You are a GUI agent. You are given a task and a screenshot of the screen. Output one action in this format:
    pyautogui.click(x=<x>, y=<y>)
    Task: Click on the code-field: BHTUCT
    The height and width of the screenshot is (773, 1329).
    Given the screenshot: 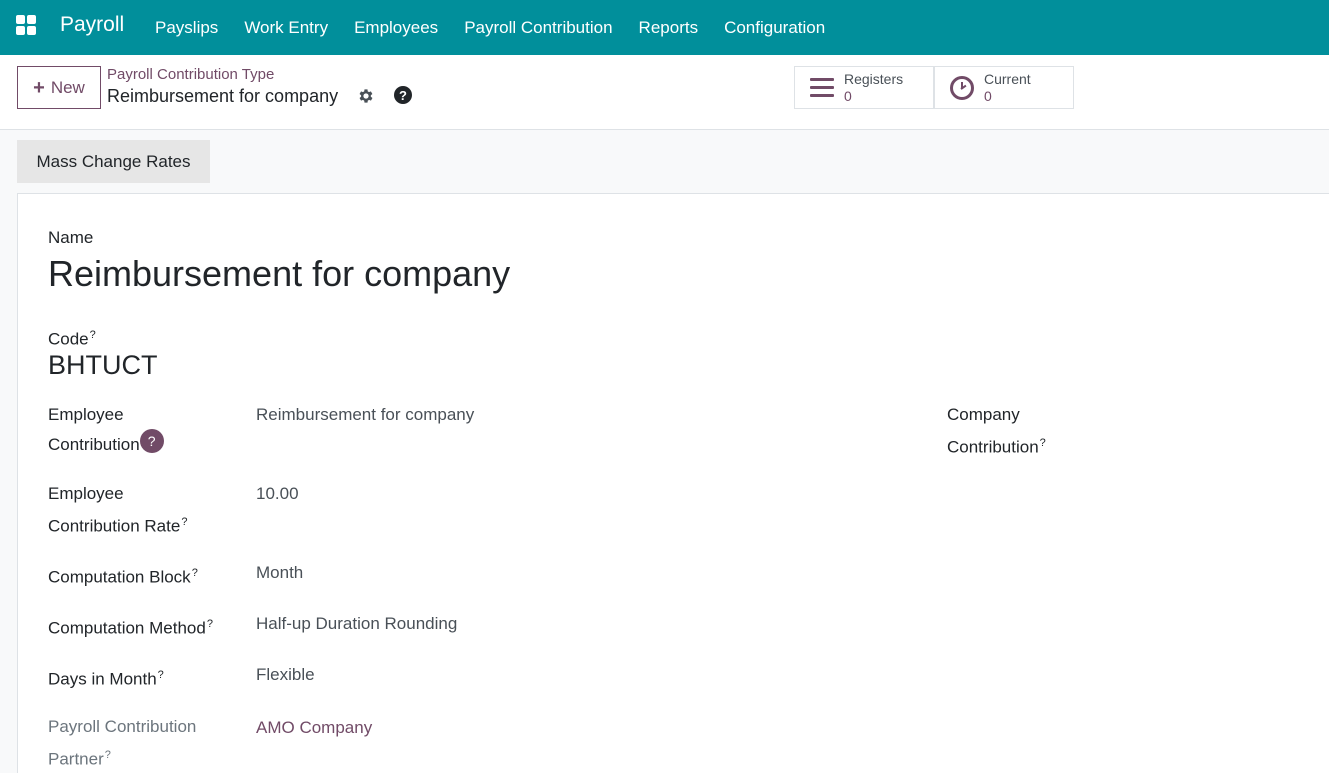 What is the action you would take?
    pyautogui.click(x=103, y=365)
    